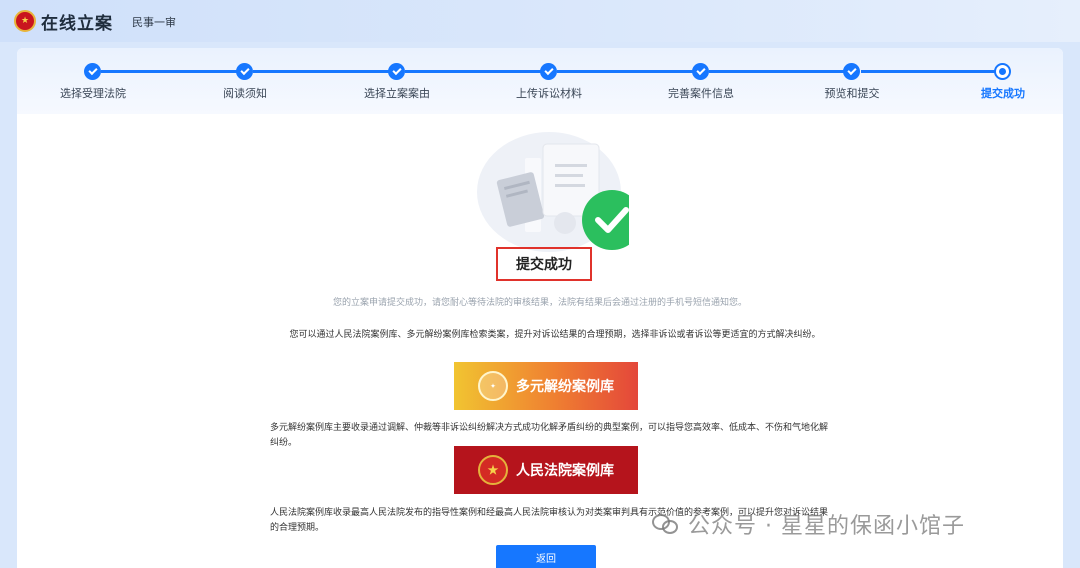  What do you see at coordinates (544, 264) in the screenshot?
I see `success-title: 提交成功` at bounding box center [544, 264].